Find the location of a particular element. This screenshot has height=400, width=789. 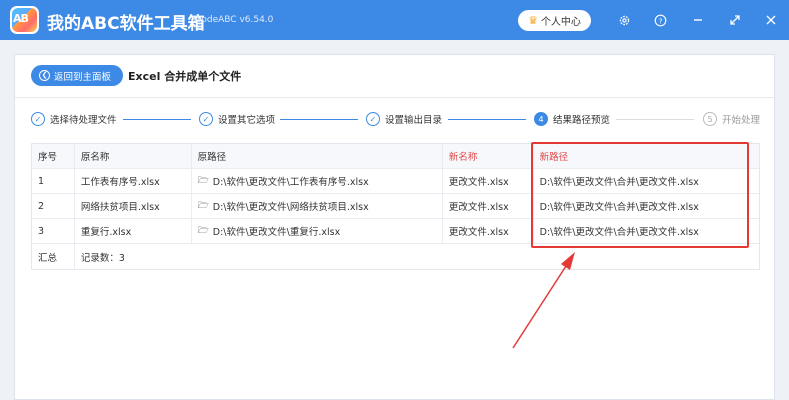

annotation-arrow is located at coordinates (543, 300).